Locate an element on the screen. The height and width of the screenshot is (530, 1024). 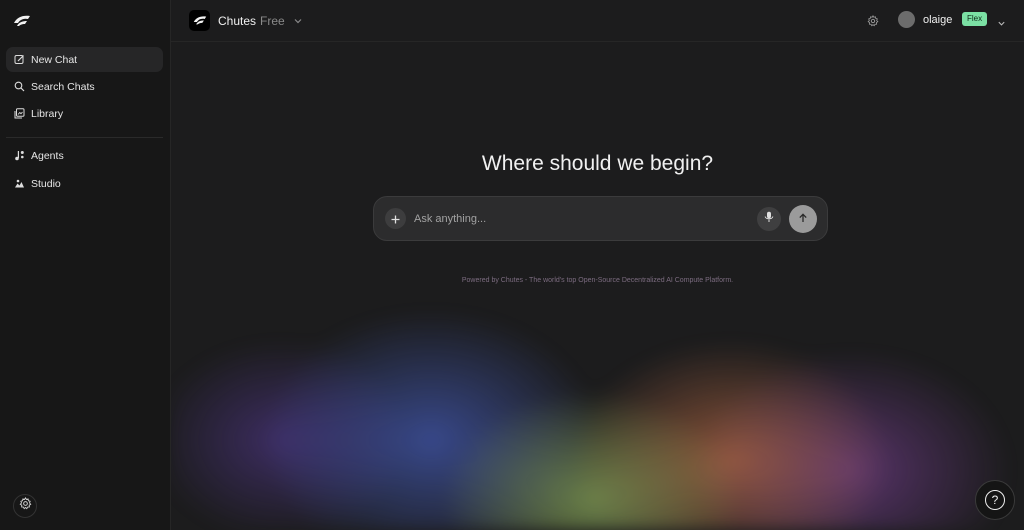
chutes-logo-icon is located at coordinates (22, 21).